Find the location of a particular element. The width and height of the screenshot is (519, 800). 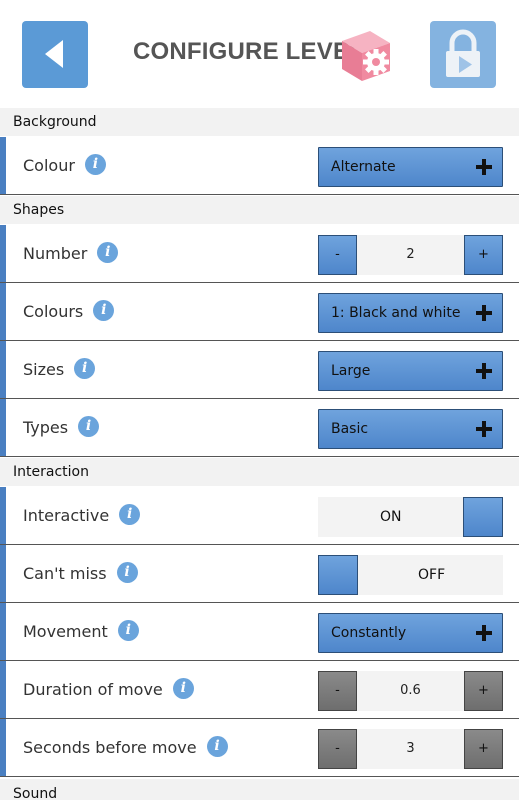

setting-row-number: Number i - 2 + is located at coordinates (259, 254).